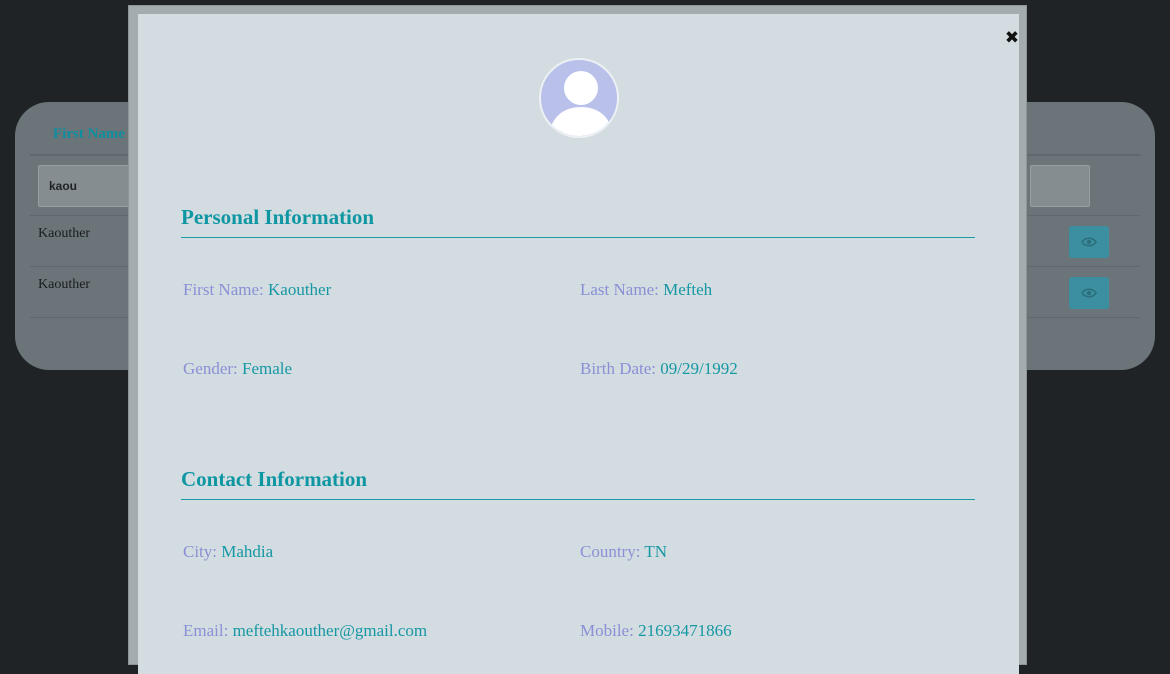 Image resolution: width=1170 pixels, height=674 pixels. What do you see at coordinates (267, 368) in the screenshot?
I see `gender-value: Female` at bounding box center [267, 368].